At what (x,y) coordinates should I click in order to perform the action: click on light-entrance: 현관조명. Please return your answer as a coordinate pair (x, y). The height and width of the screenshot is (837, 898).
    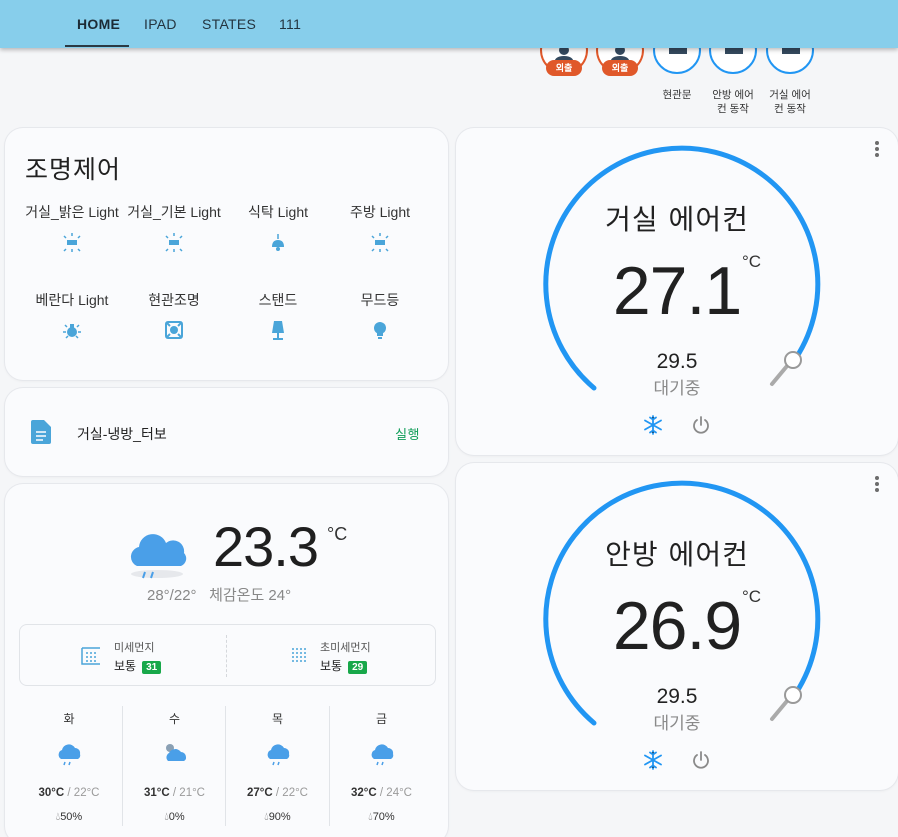
    Looking at the image, I should click on (174, 316).